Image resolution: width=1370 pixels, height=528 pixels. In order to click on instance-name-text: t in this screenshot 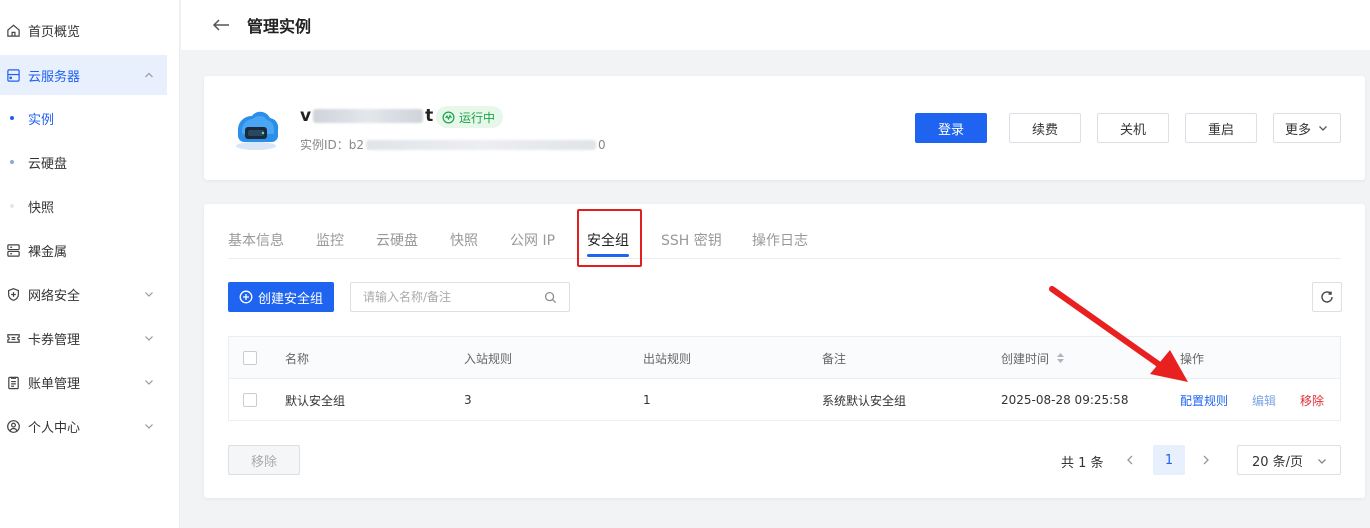, I will do `click(429, 116)`.